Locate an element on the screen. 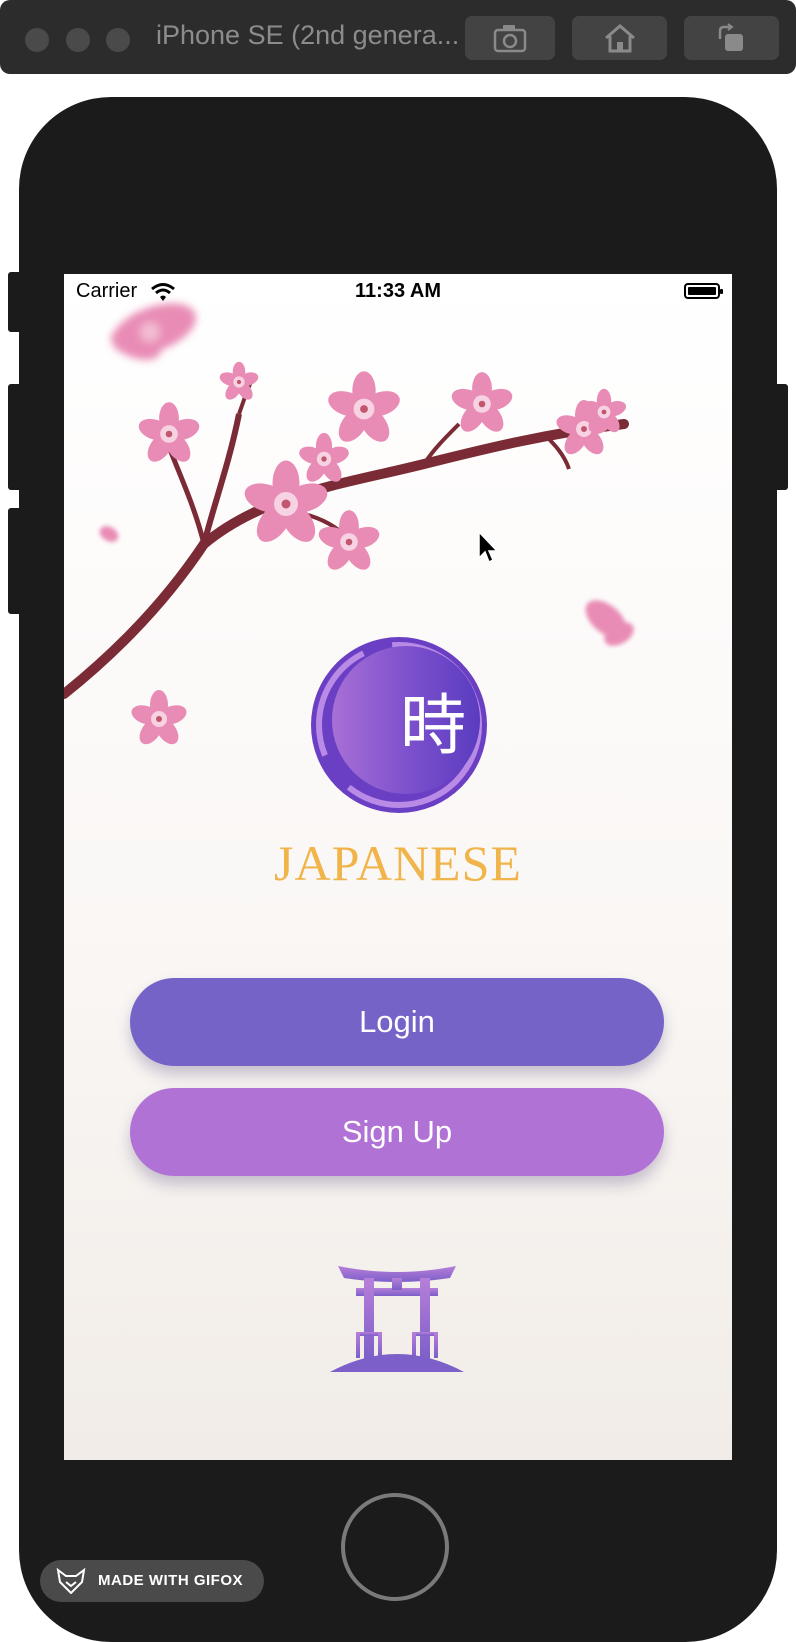 The width and height of the screenshot is (796, 1642). status-bar: Carrier 11:33 AM is located at coordinates (398, 292).